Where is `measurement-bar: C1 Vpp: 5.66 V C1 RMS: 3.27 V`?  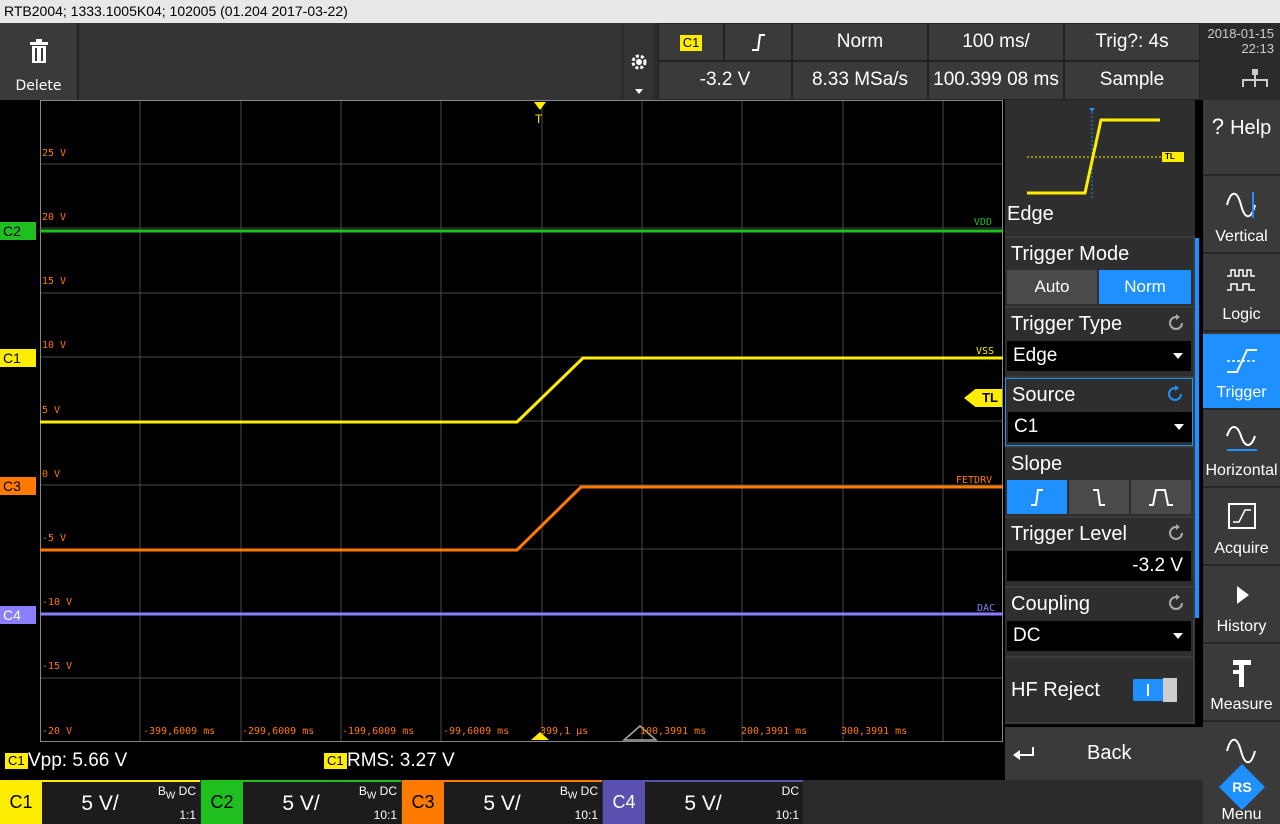
measurement-bar: C1 Vpp: 5.66 V C1 RMS: 3.27 V is located at coordinates (500, 762).